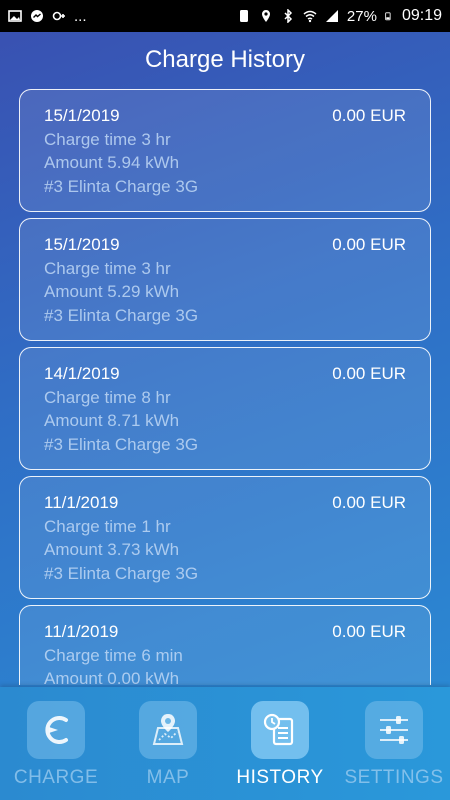 The width and height of the screenshot is (450, 800). I want to click on charge-icon, so click(56, 730).